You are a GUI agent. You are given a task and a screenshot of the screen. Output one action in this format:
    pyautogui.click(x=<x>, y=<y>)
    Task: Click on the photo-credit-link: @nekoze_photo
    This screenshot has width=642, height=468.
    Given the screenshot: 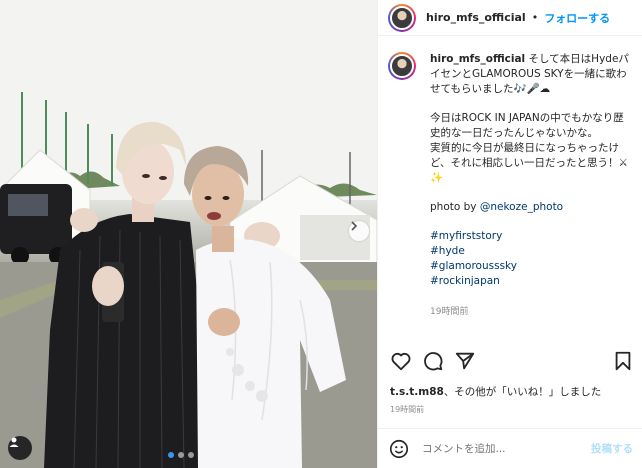 What is the action you would take?
    pyautogui.click(x=521, y=207)
    